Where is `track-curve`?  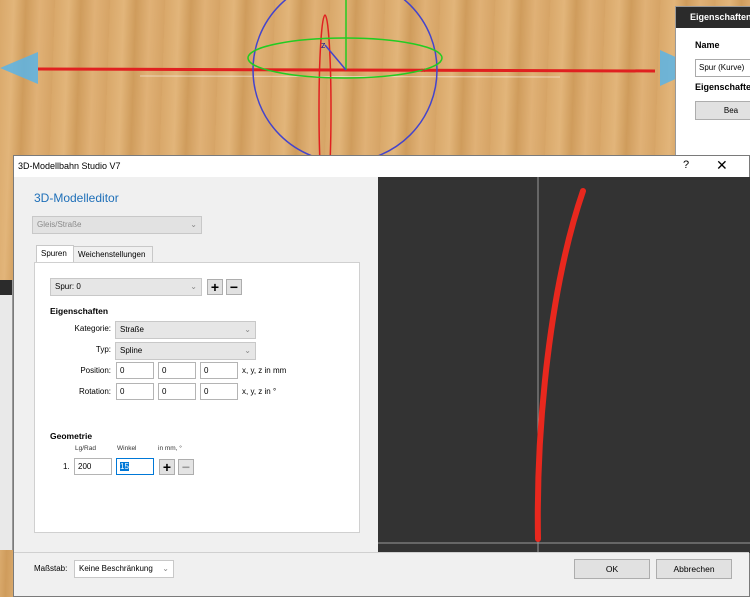 track-curve is located at coordinates (560, 365).